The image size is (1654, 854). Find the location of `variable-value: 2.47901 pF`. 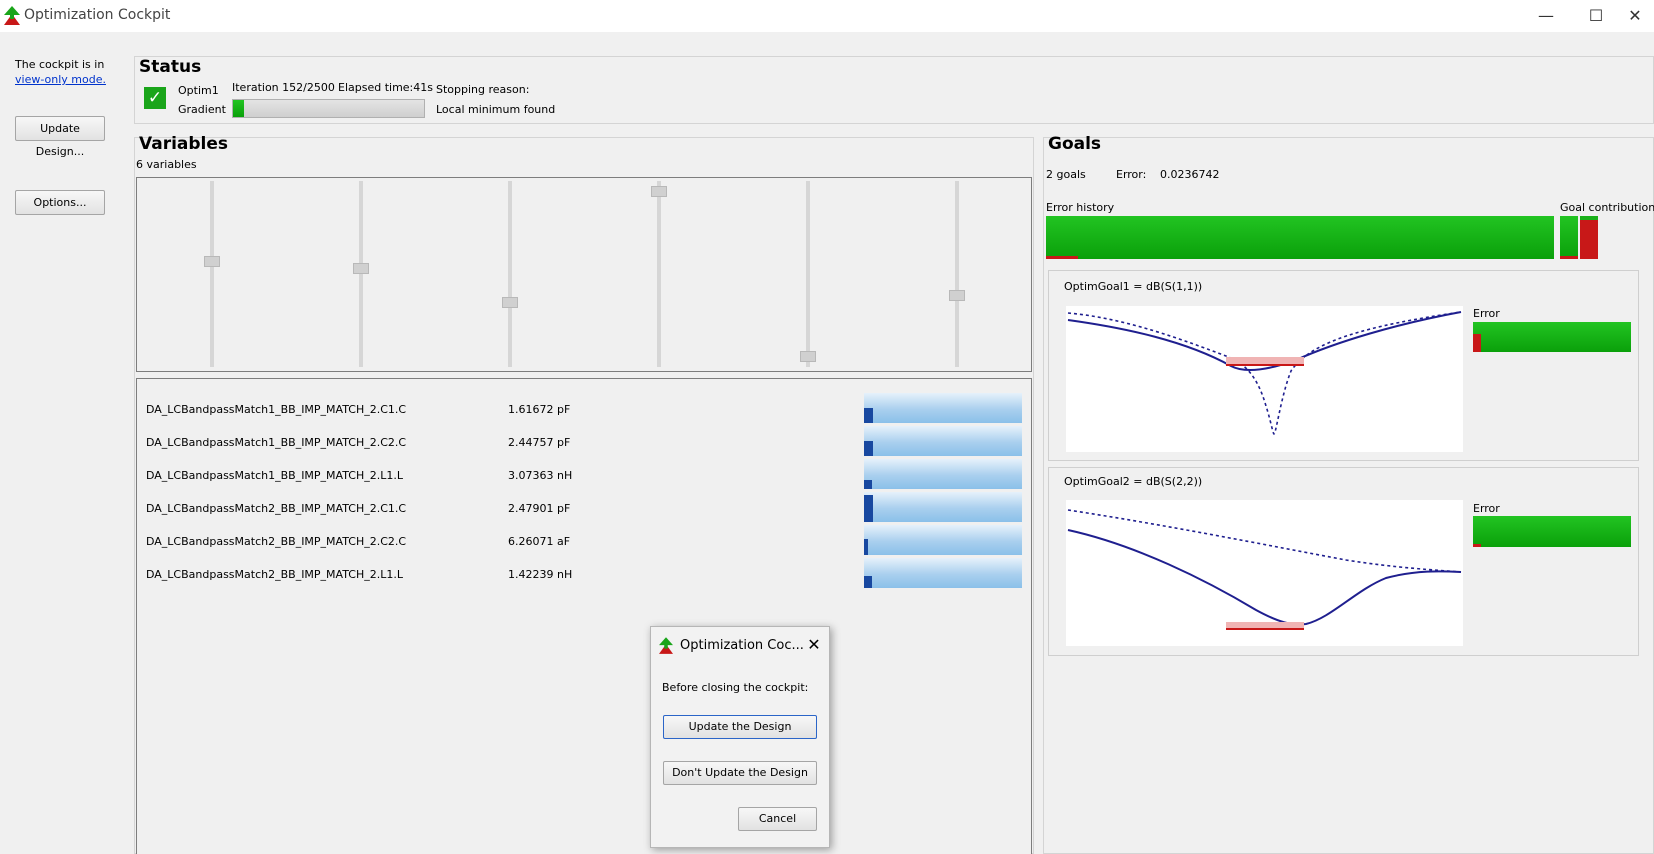

variable-value: 2.47901 pF is located at coordinates (539, 508).